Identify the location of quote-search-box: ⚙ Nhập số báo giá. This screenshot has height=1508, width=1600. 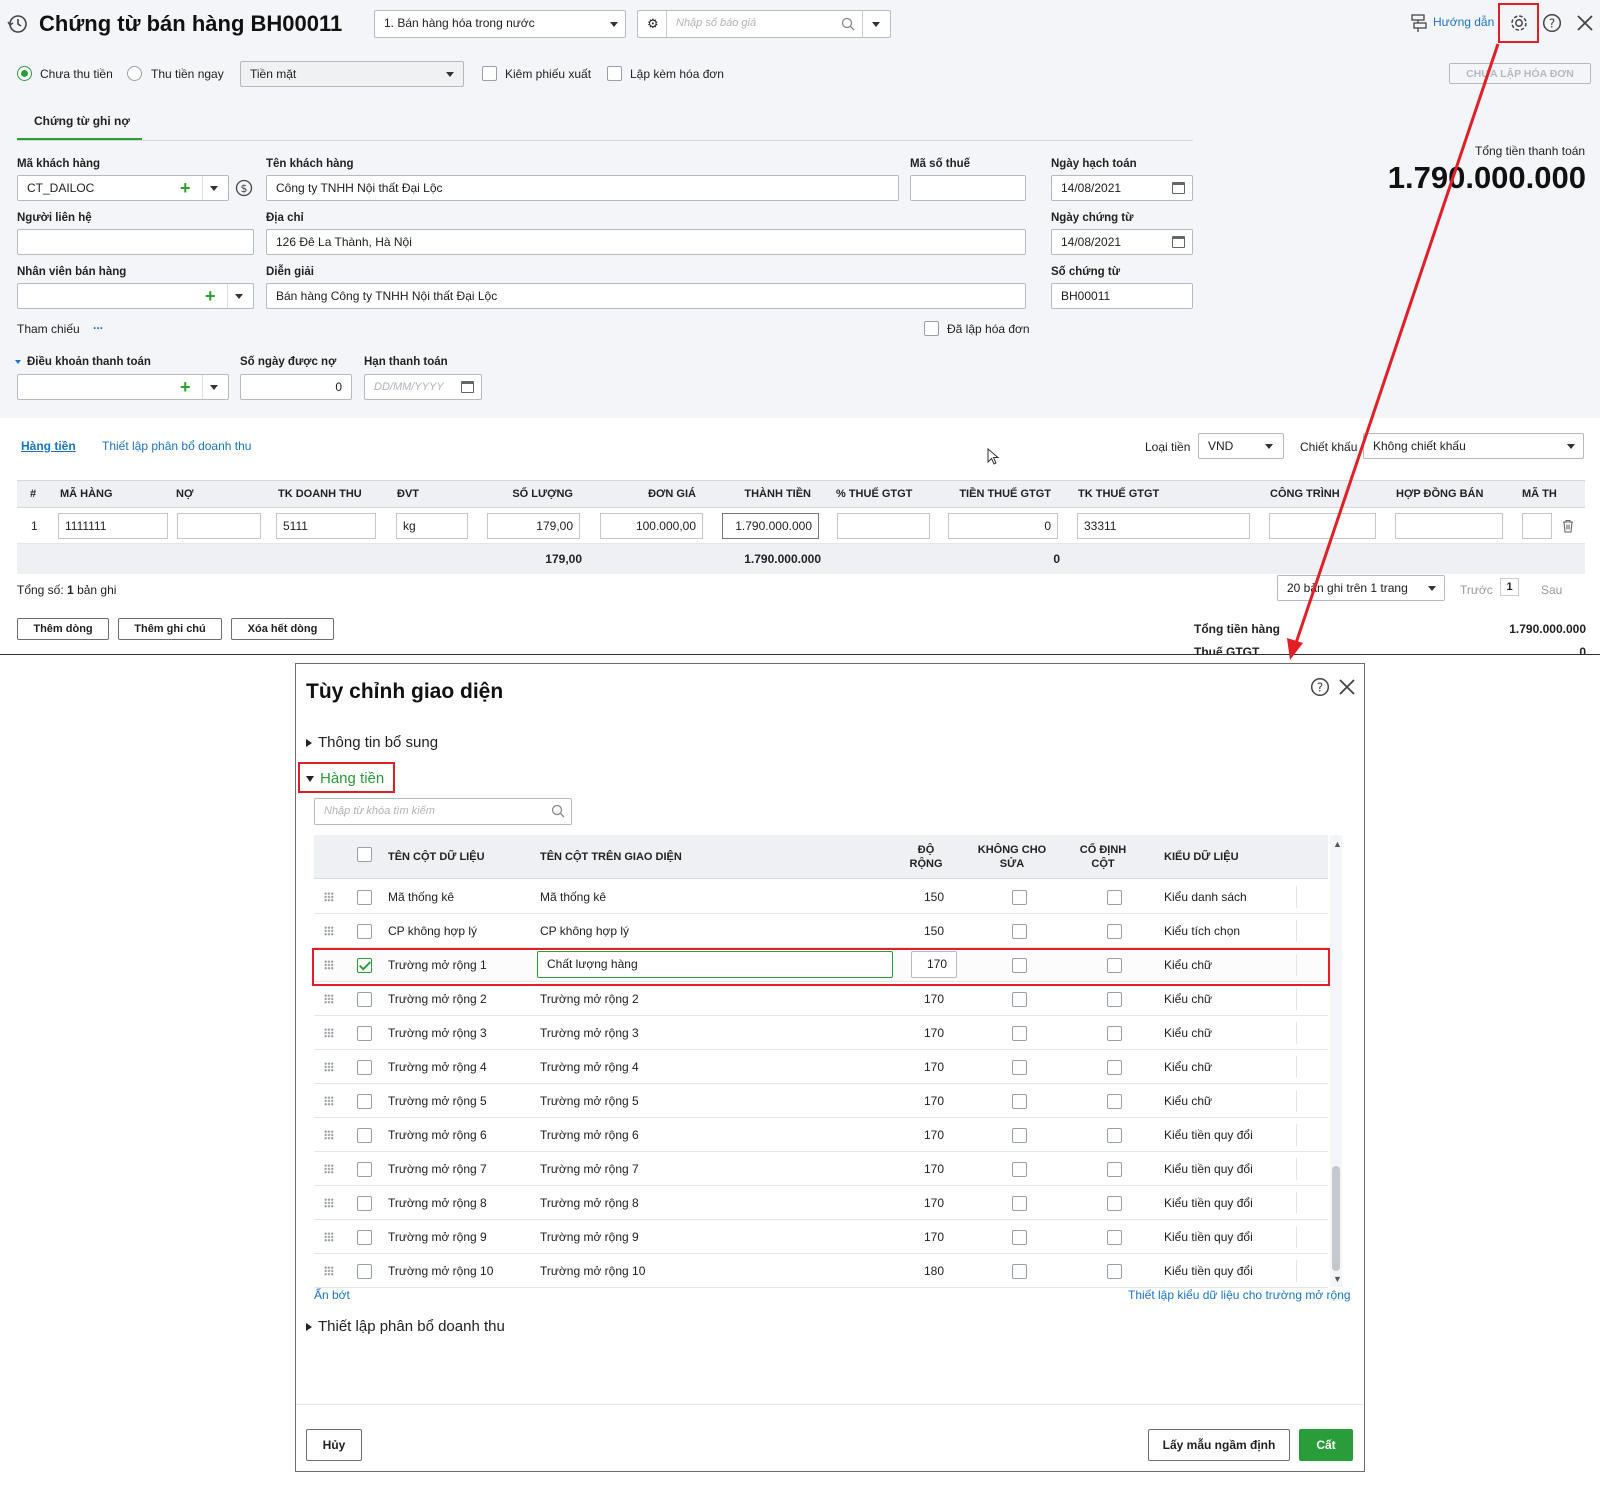
(764, 24).